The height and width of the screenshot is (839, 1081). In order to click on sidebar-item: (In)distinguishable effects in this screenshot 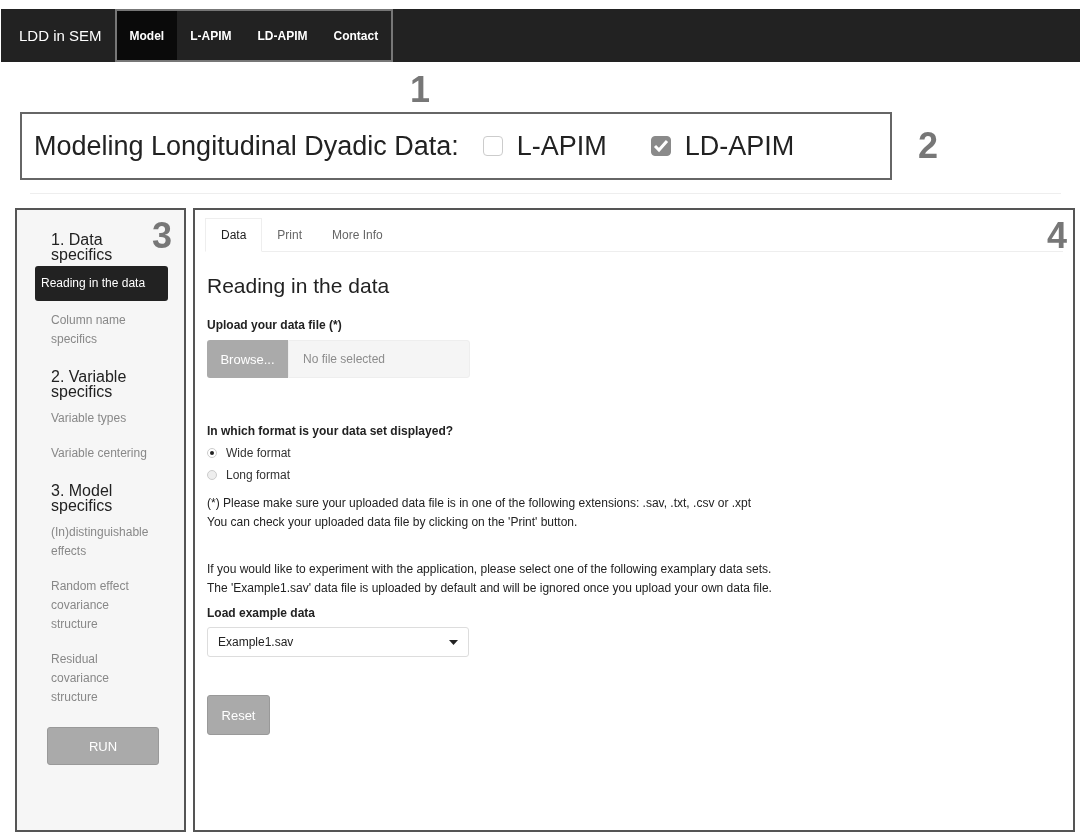, I will do `click(101, 542)`.